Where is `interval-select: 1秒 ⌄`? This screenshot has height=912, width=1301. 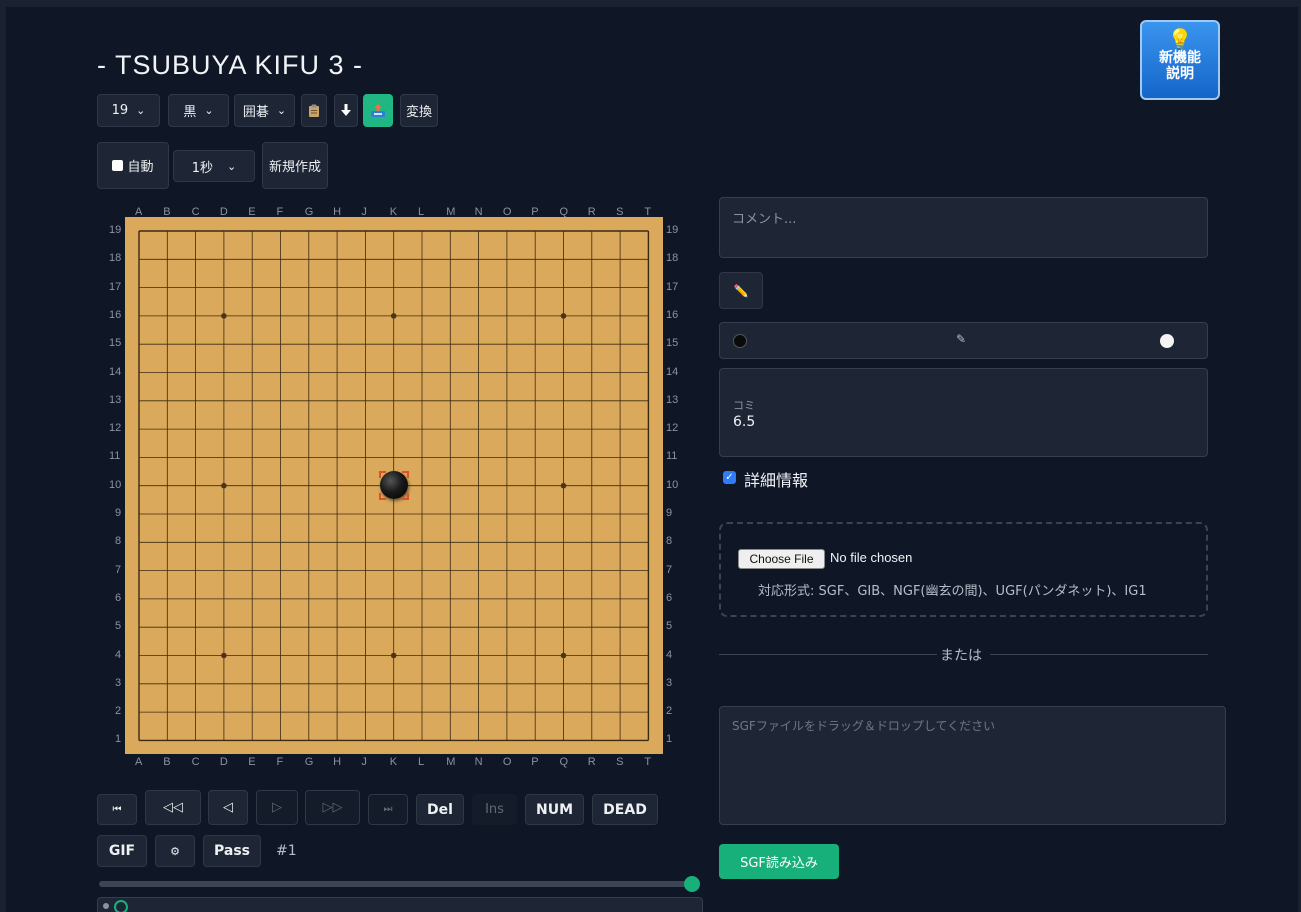 interval-select: 1秒 ⌄ is located at coordinates (214, 166).